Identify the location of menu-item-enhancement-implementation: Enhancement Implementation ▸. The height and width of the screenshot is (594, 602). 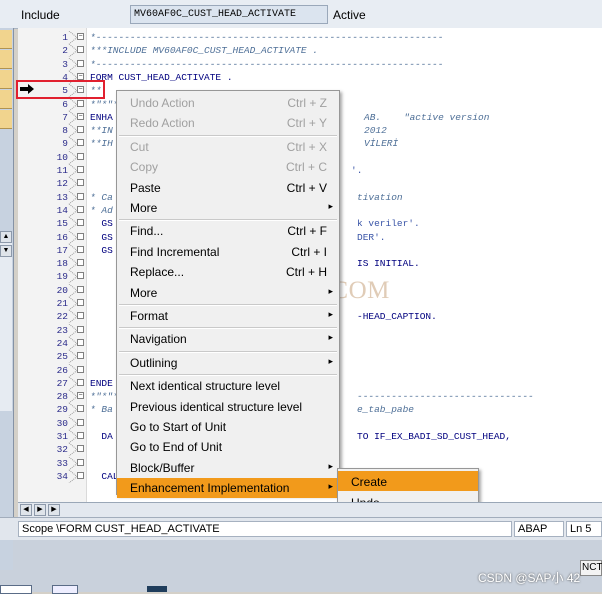
(228, 488).